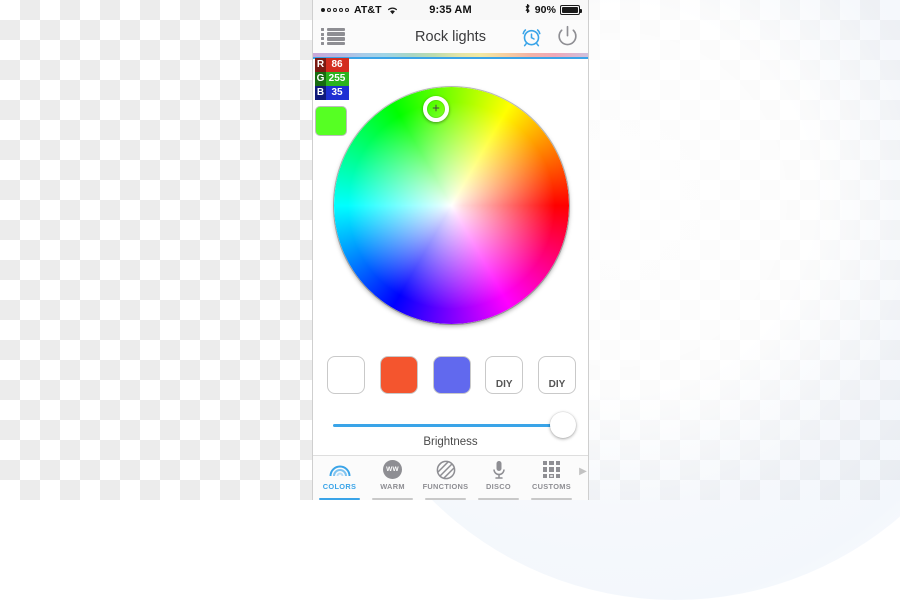  What do you see at coordinates (531, 36) in the screenshot?
I see `alarm-clock-icon` at bounding box center [531, 36].